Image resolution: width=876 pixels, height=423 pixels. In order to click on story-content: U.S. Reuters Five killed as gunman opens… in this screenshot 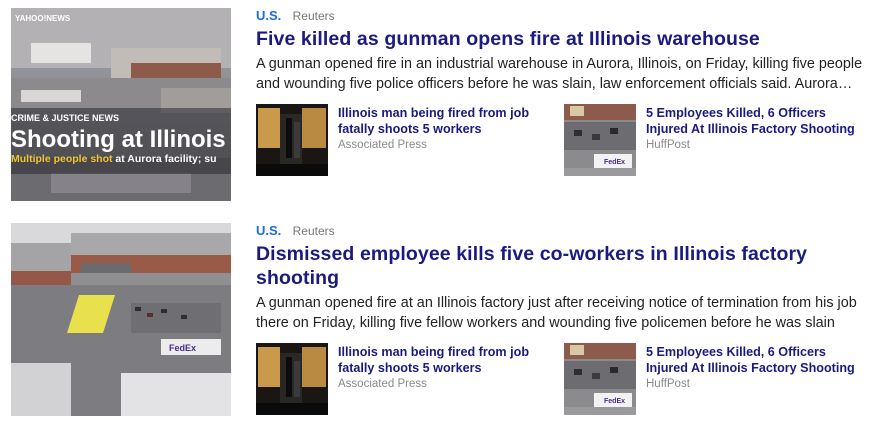, I will do `click(561, 51)`.